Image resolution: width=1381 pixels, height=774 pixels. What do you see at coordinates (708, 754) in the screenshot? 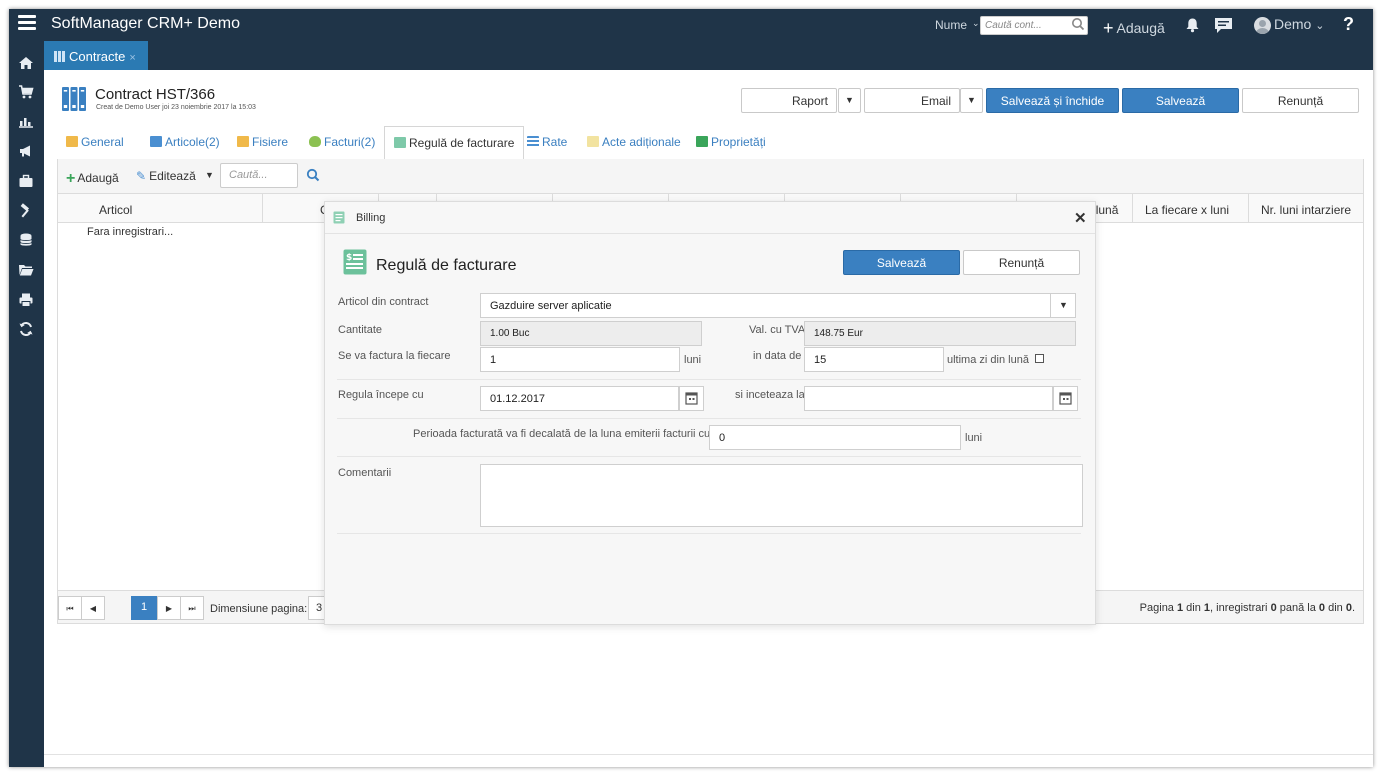
I see `footer-divider` at bounding box center [708, 754].